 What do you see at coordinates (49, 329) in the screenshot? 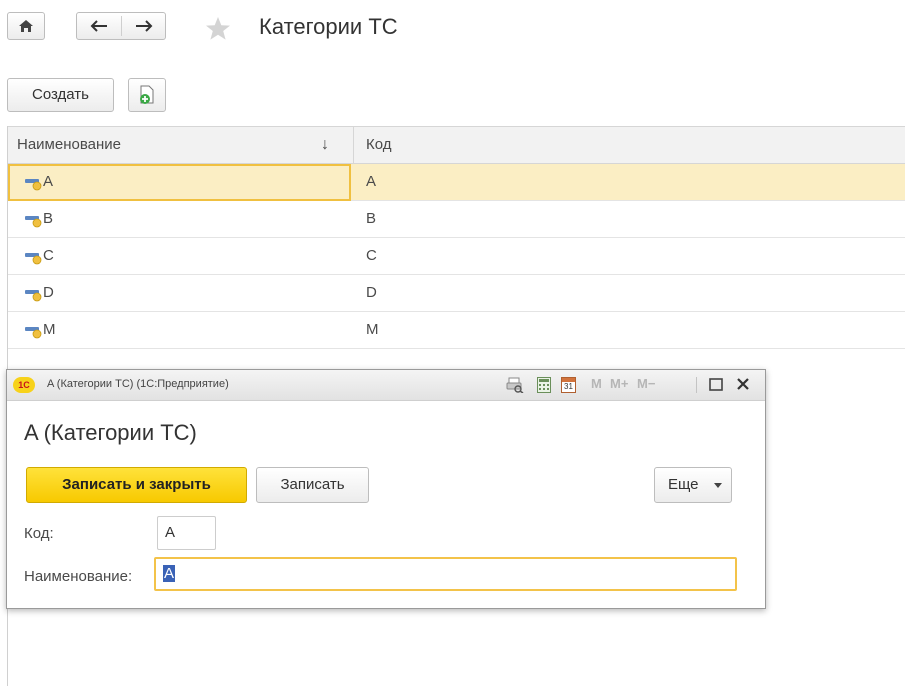
I see `cell-name: M` at bounding box center [49, 329].